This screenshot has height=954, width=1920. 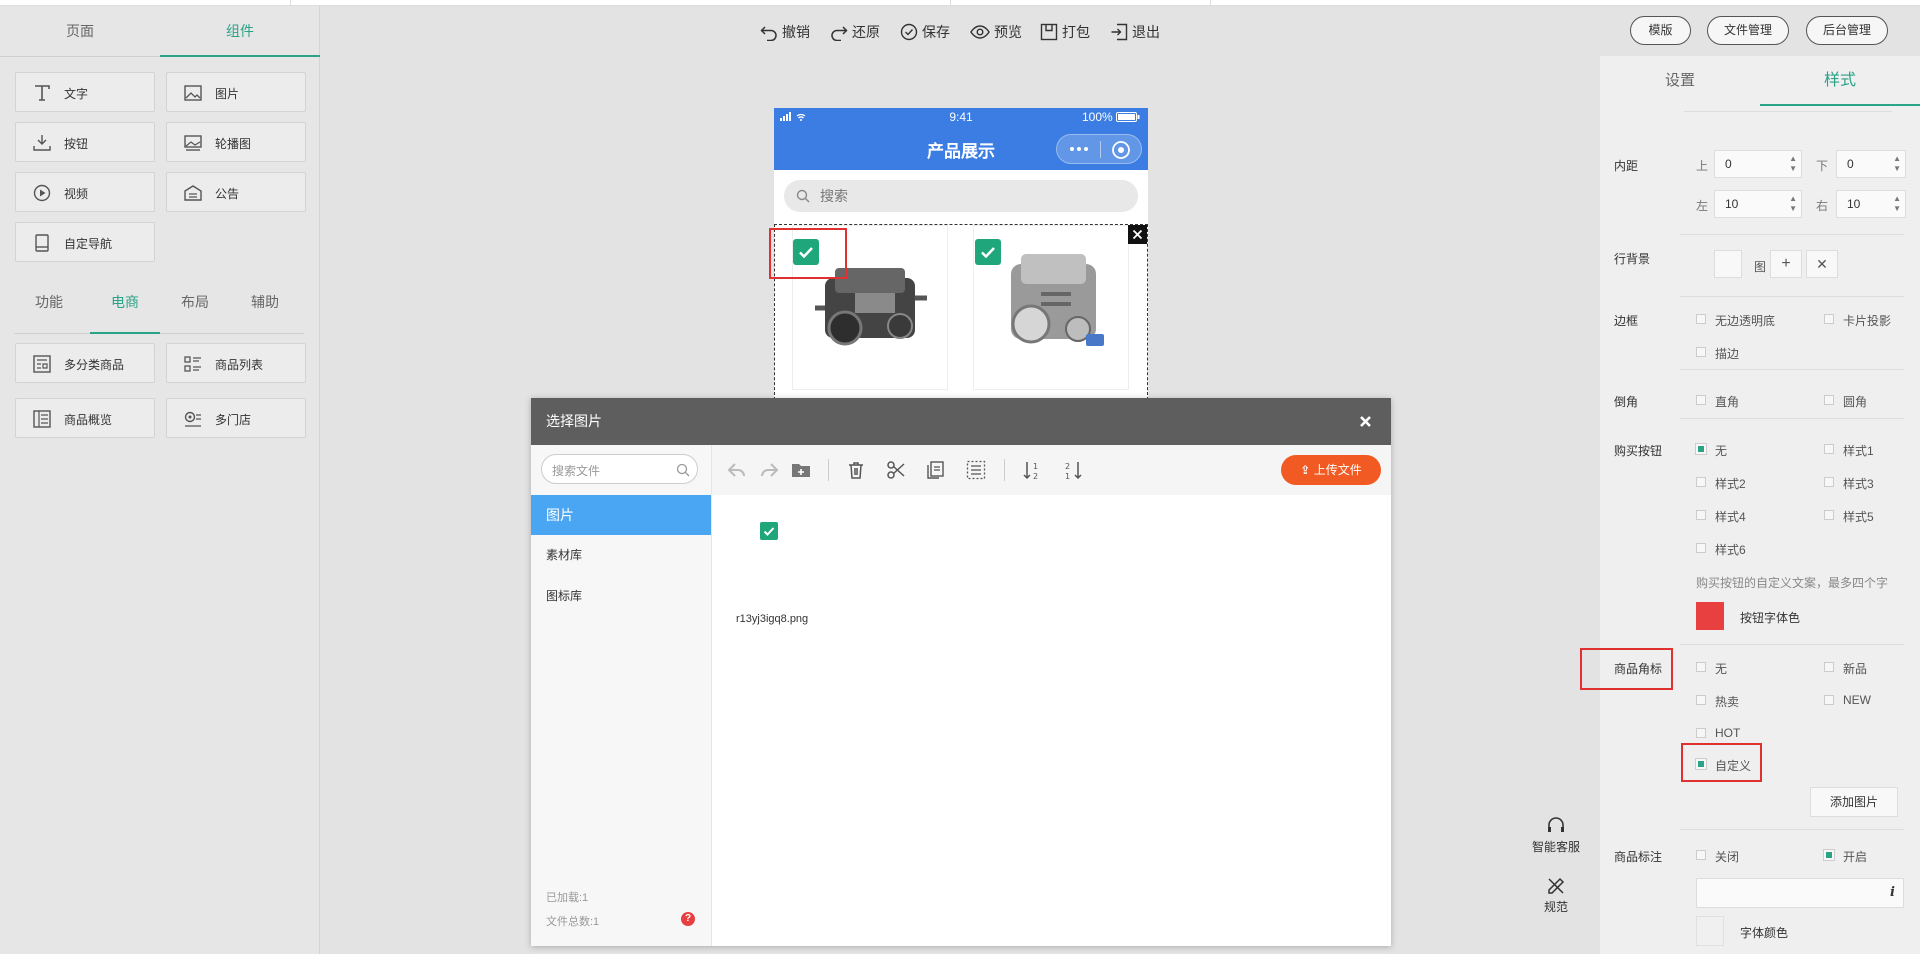 I want to click on file-search-placeholder: 搜索文件, so click(x=576, y=471).